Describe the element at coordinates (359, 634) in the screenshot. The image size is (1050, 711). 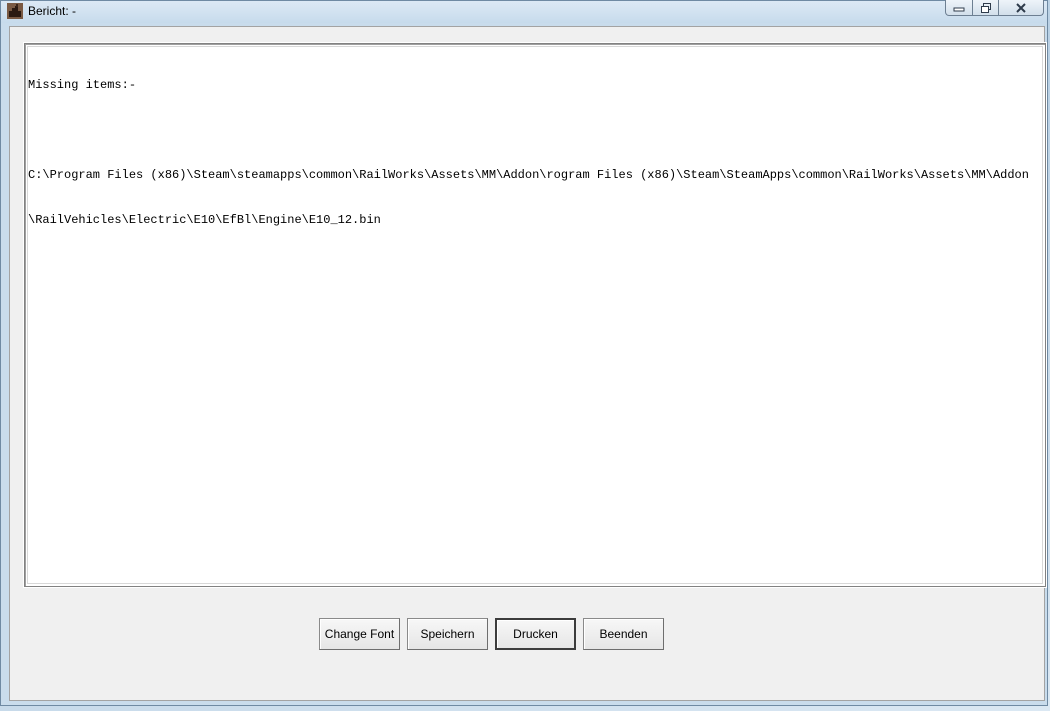
I see `change-font-button: Change Font` at that location.